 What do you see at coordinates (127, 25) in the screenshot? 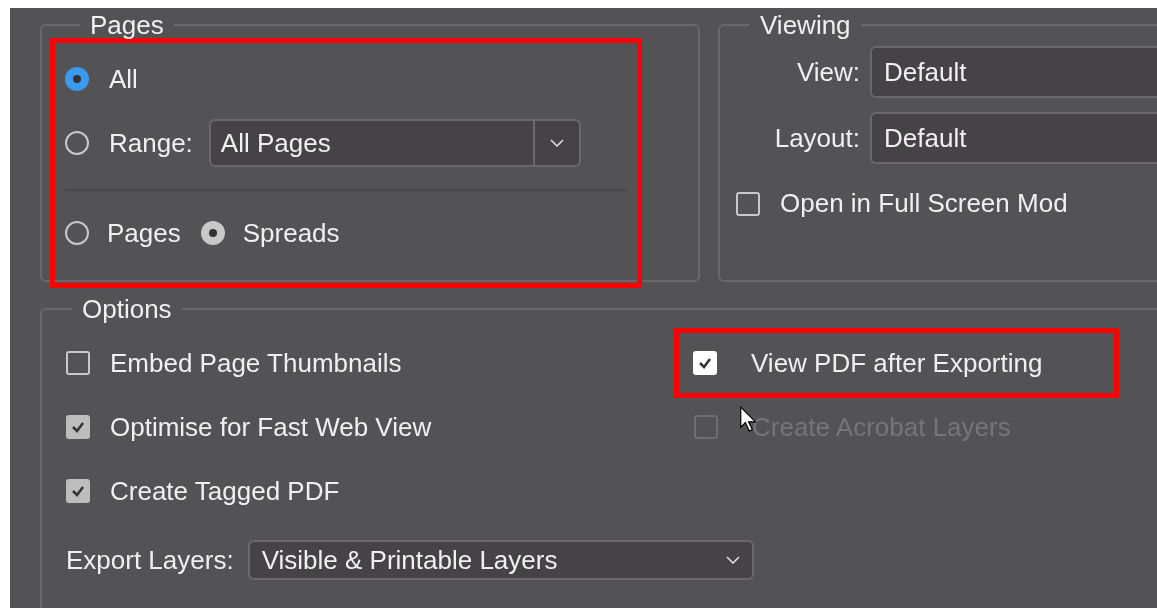
I see `group-title: Pages` at bounding box center [127, 25].